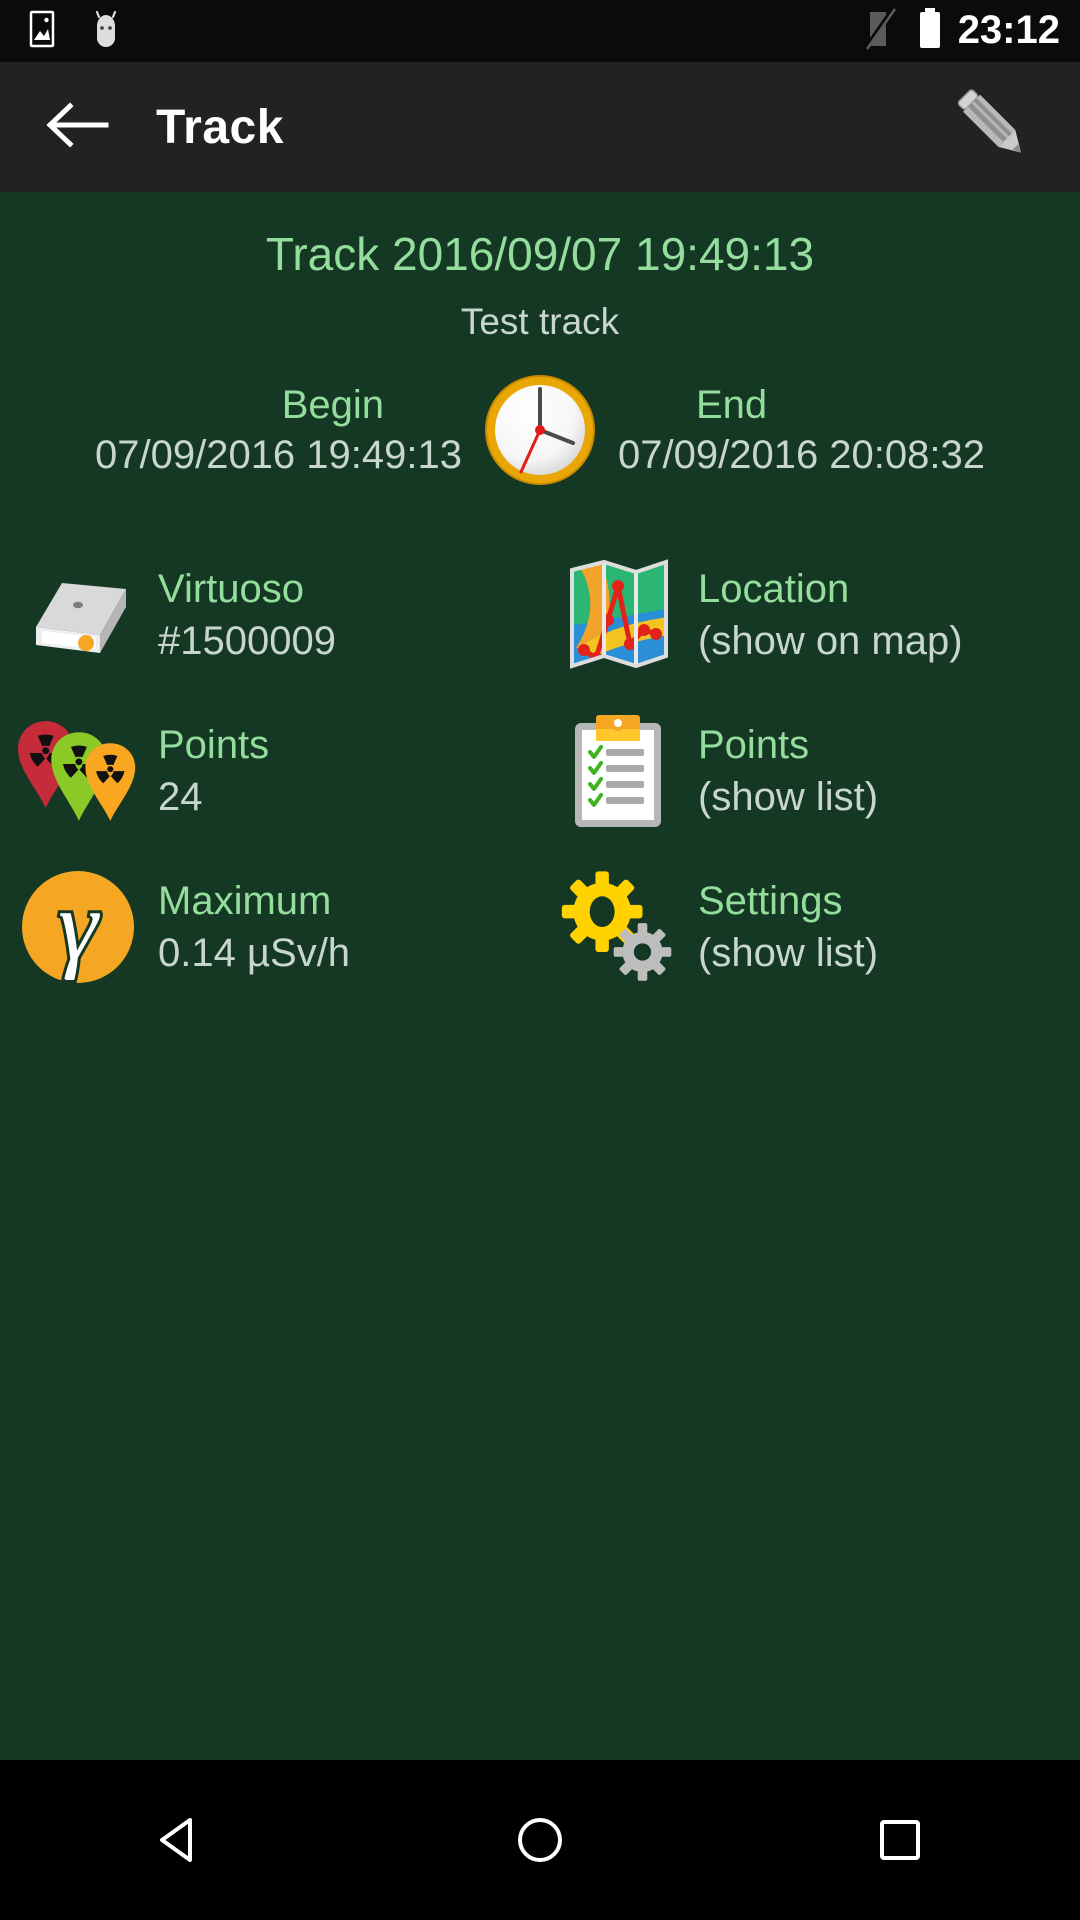 The image size is (1080, 1920). Describe the element at coordinates (618, 615) in the screenshot. I see `folded-map-icon` at that location.